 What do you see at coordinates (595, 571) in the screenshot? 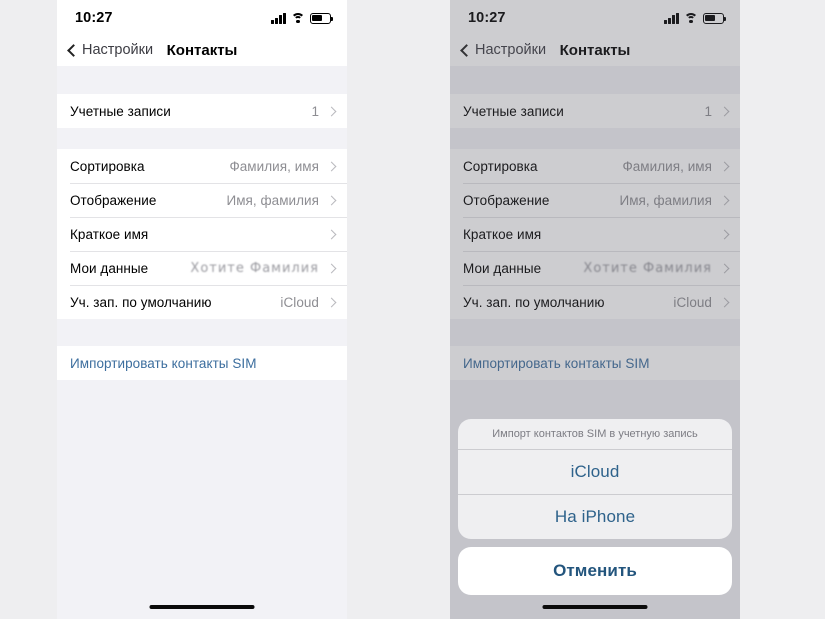
I see `action-sheet-cancel-button: Отменить` at bounding box center [595, 571].